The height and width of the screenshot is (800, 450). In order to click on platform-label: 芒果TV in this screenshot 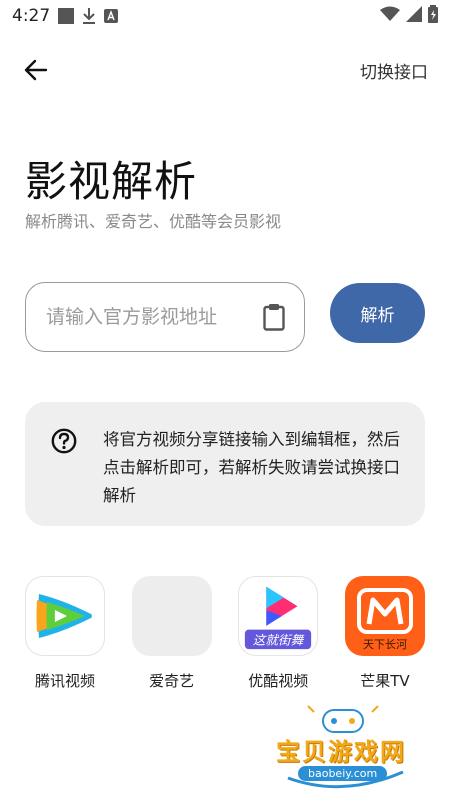, I will do `click(385, 681)`.